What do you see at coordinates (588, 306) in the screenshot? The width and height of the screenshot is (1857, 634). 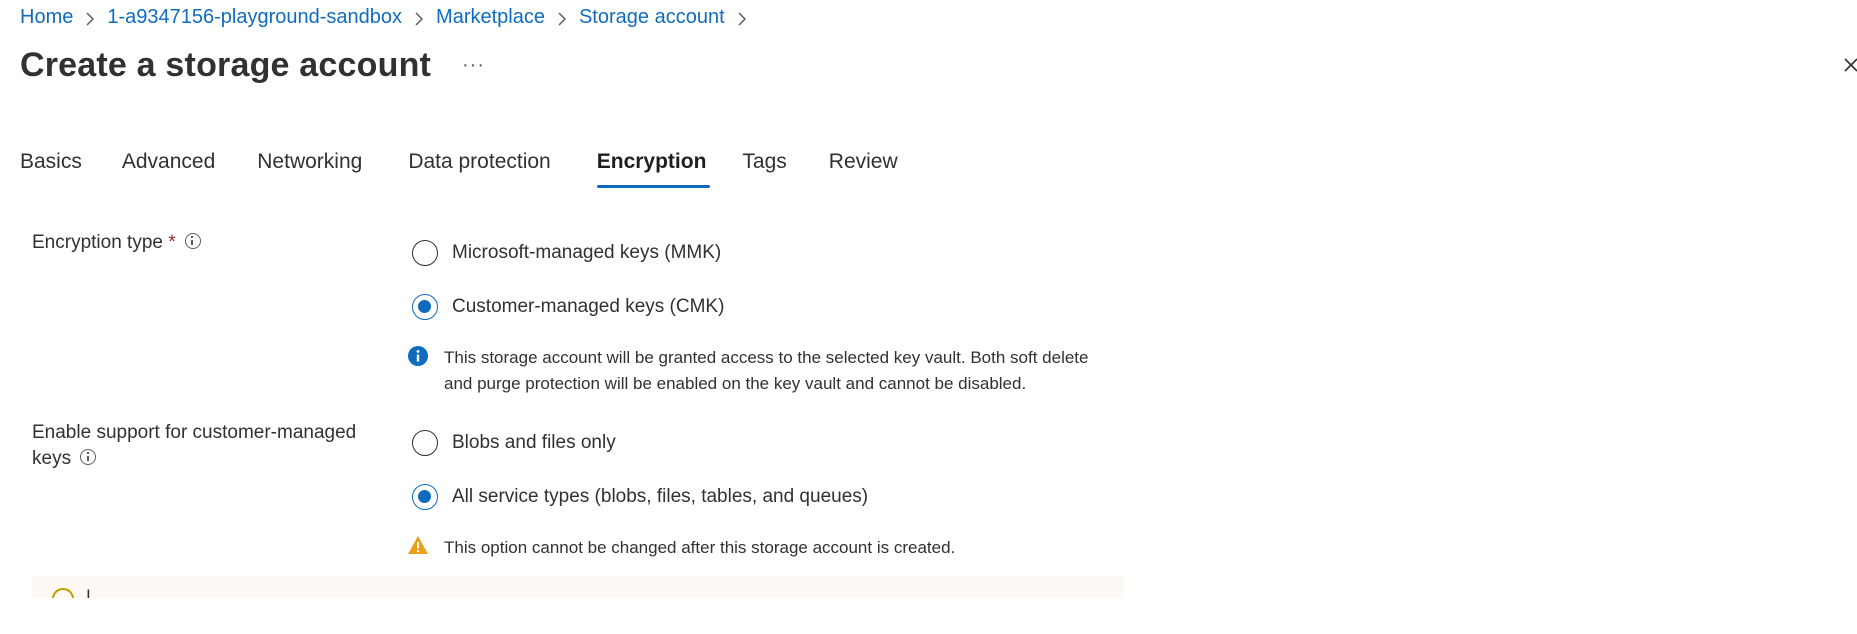 I see `radio-cmk-label: Customer-managed keys (CMK)` at bounding box center [588, 306].